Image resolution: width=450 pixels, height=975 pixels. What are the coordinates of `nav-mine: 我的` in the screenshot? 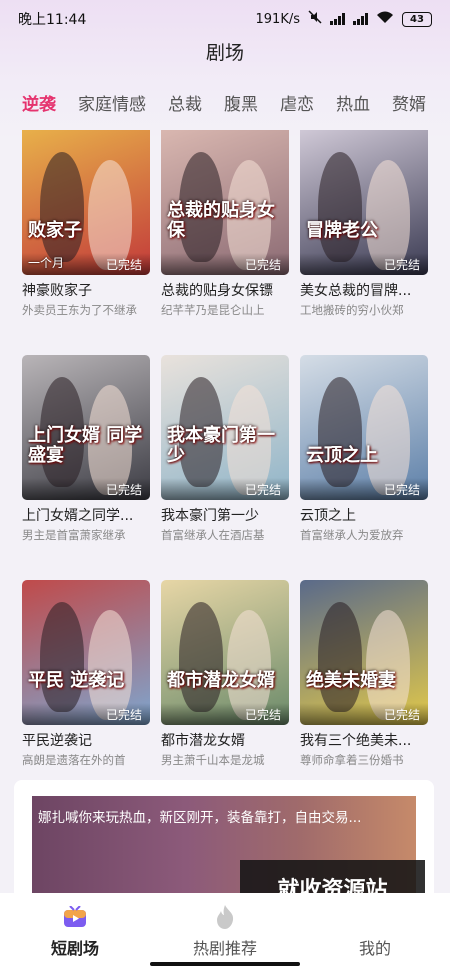 It's located at (375, 939).